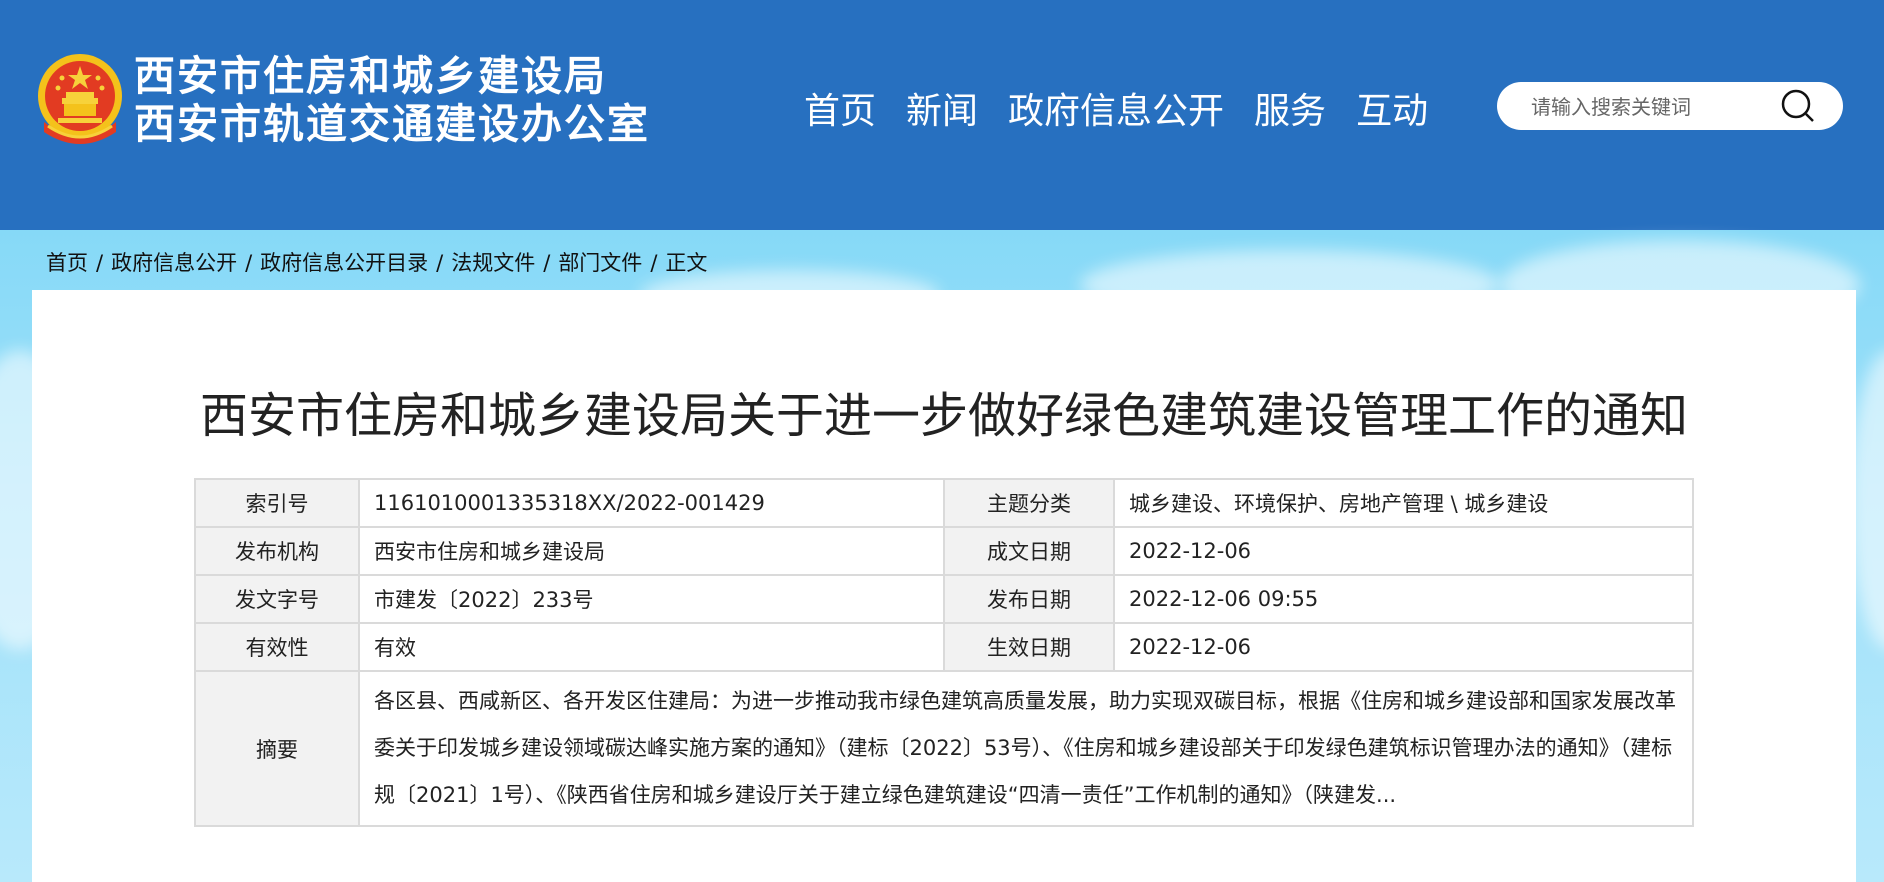 The height and width of the screenshot is (882, 1884). I want to click on main-nav: 首页 新闻 政府信息公开 服务 互动, so click(1131, 112).